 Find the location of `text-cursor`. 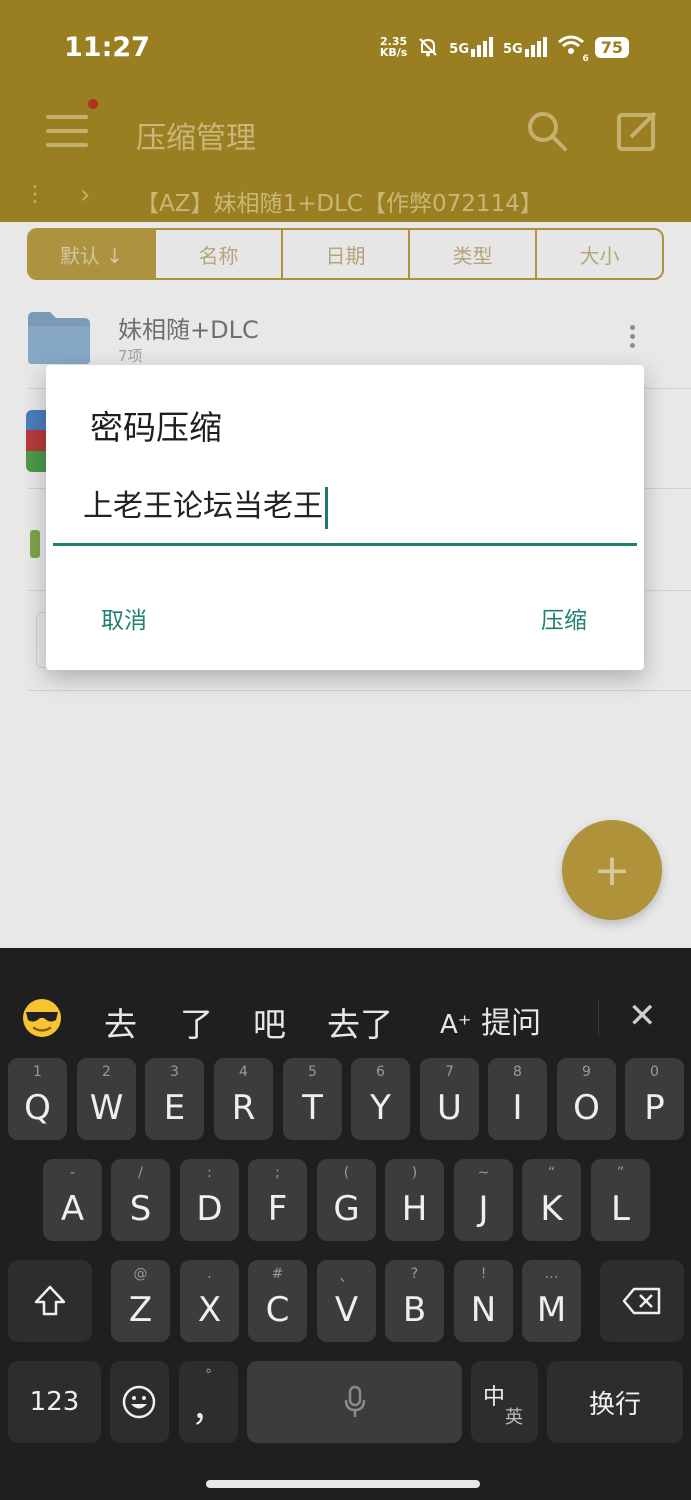

text-cursor is located at coordinates (326, 507).